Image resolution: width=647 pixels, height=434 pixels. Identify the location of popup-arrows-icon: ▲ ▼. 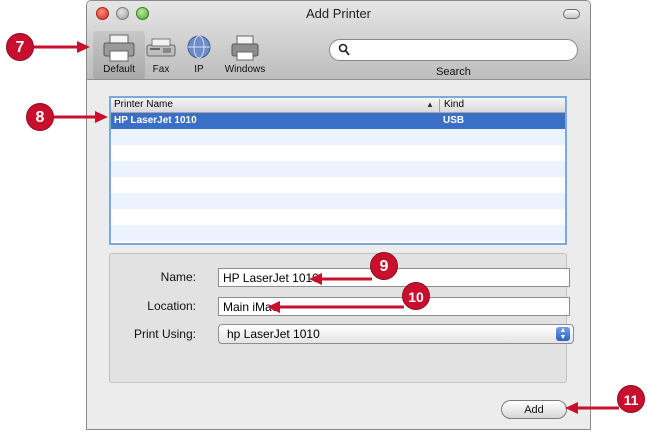
(563, 334).